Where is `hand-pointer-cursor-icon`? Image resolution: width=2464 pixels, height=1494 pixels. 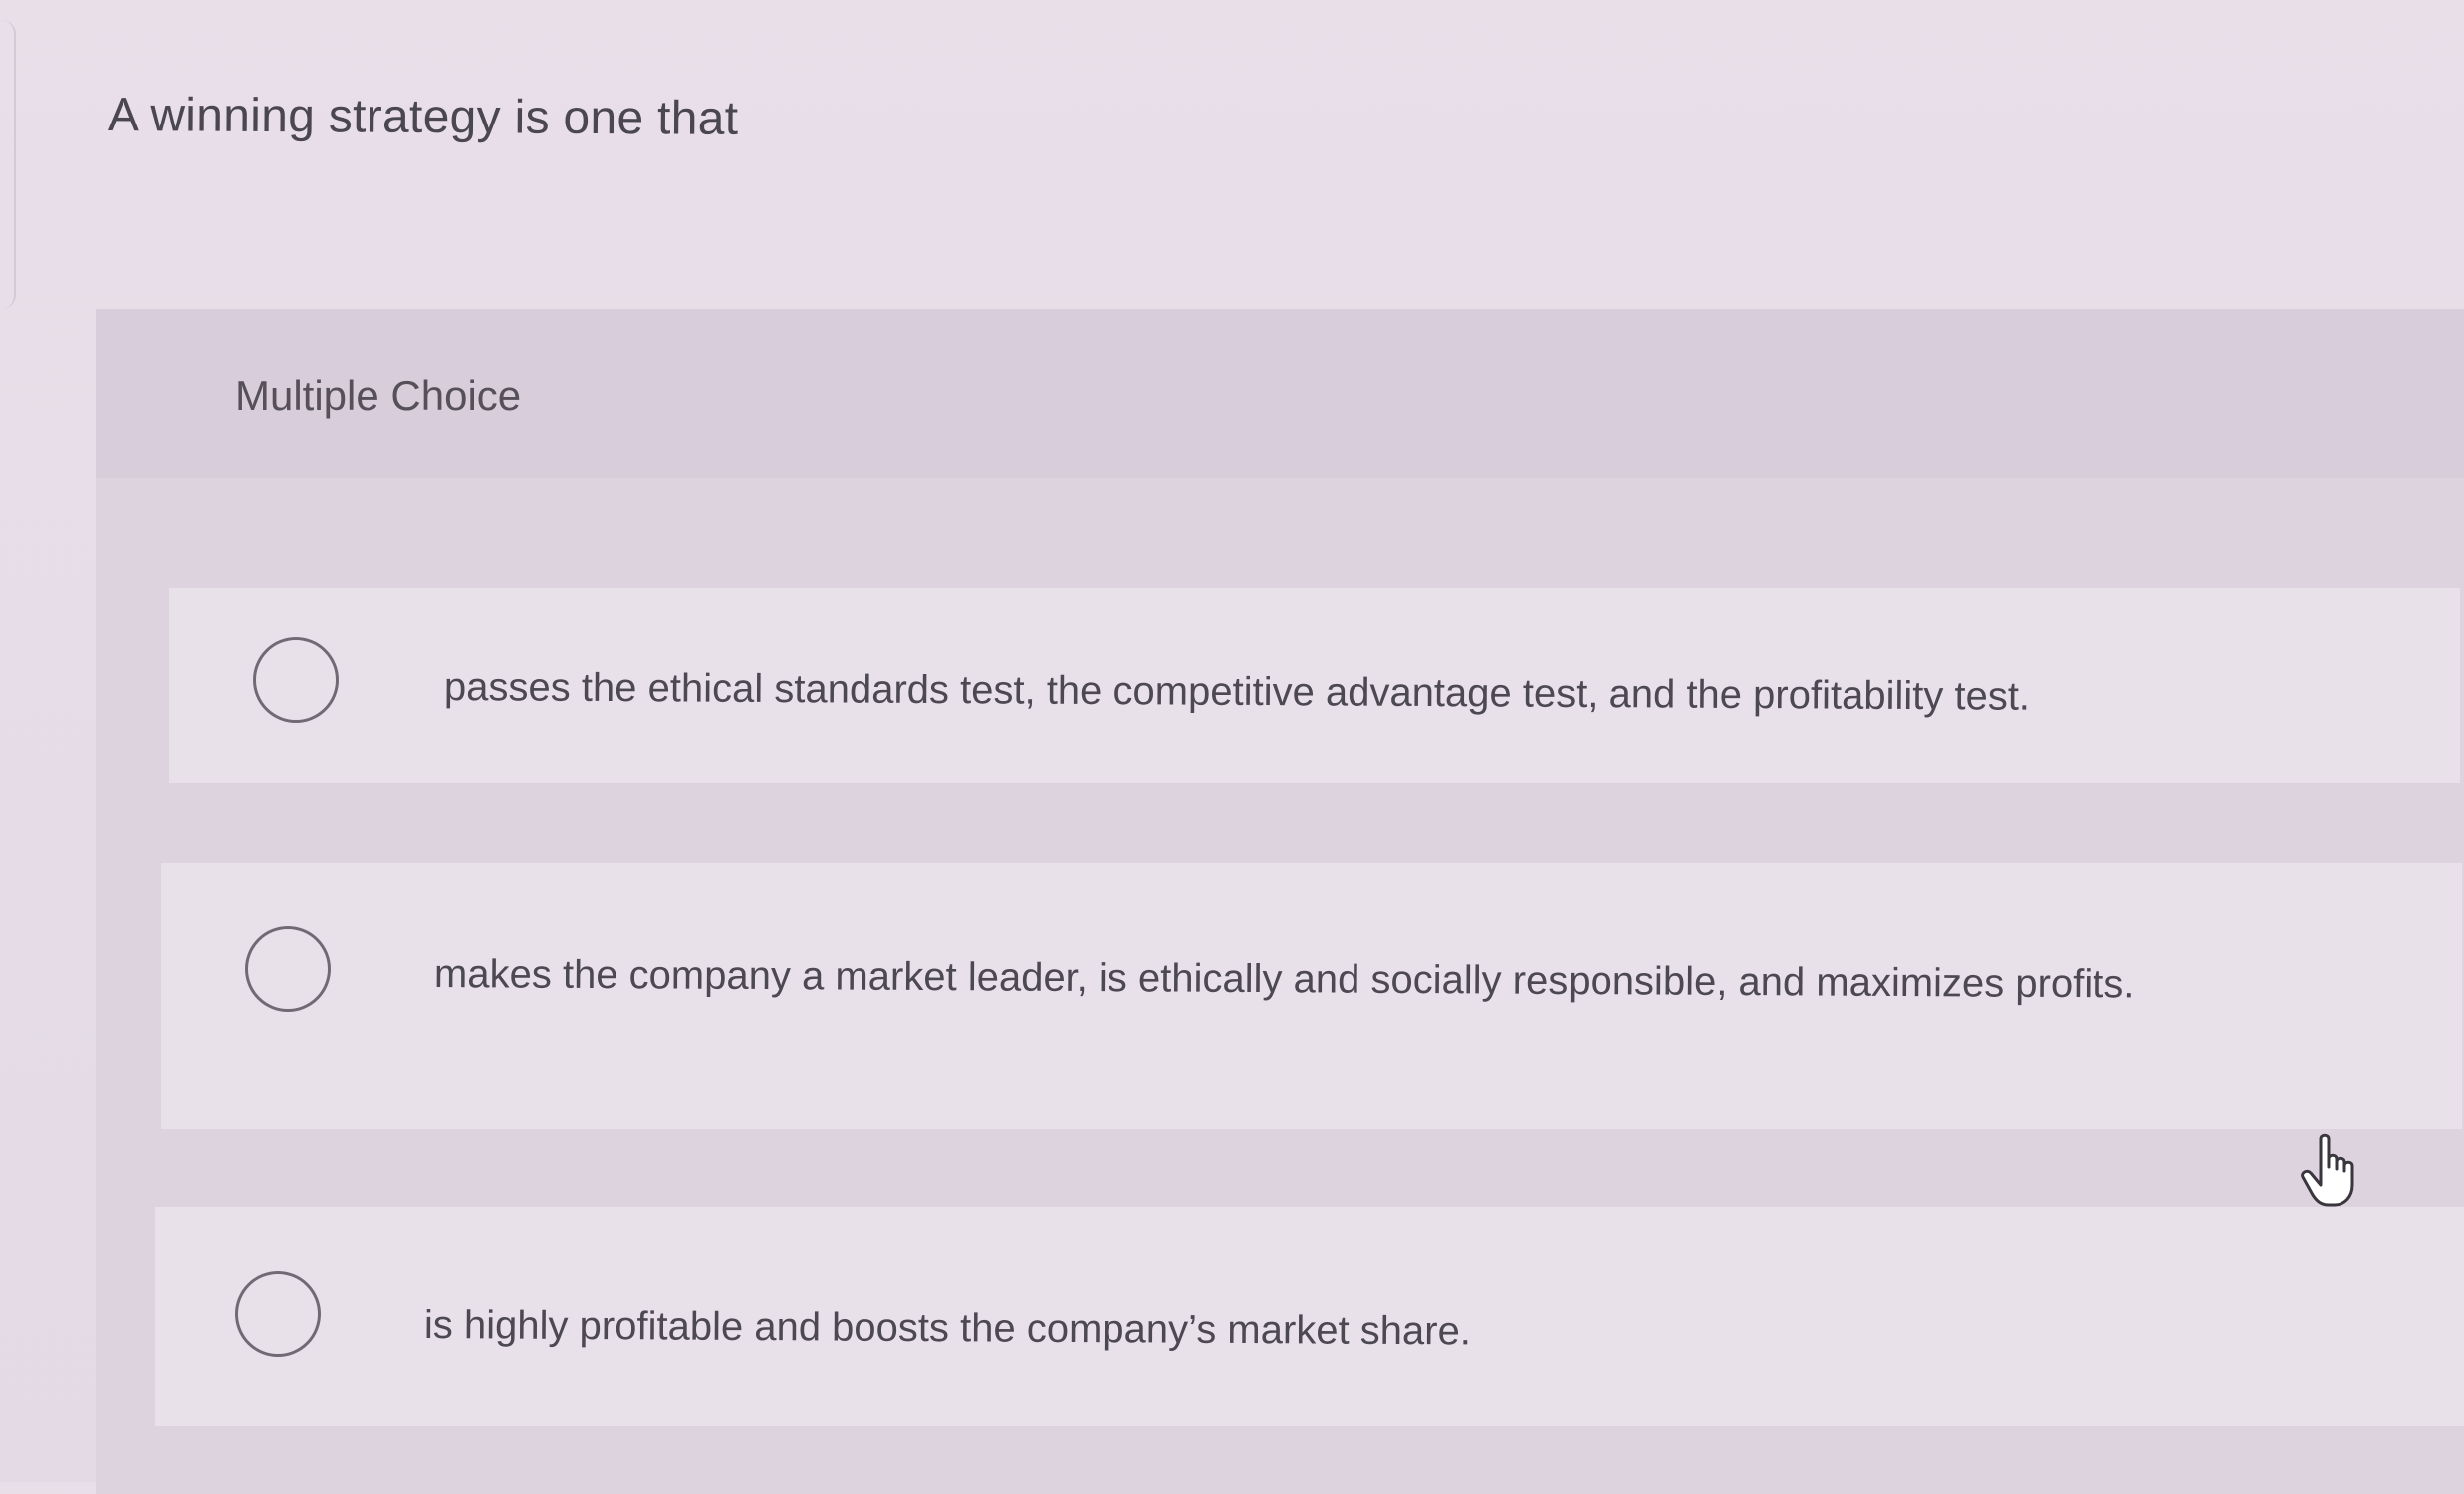
hand-pointer-cursor-icon is located at coordinates (2327, 1170).